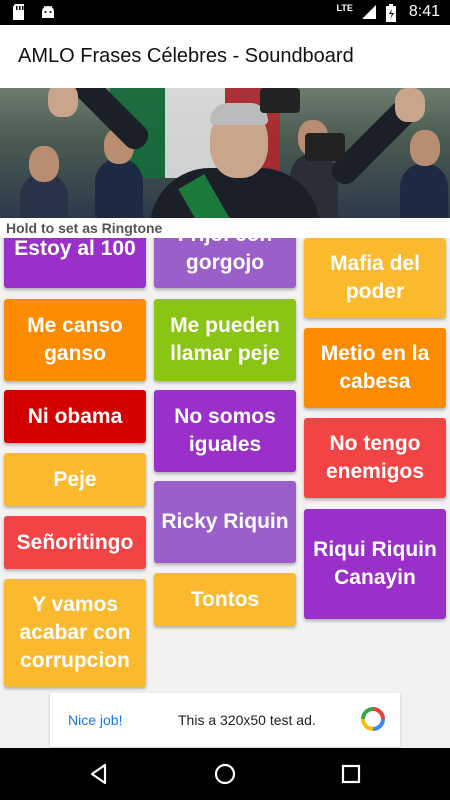 Image resolution: width=450 pixels, height=800 pixels. I want to click on sound-button-estoy-al-100: Estoy al 100, so click(75, 263).